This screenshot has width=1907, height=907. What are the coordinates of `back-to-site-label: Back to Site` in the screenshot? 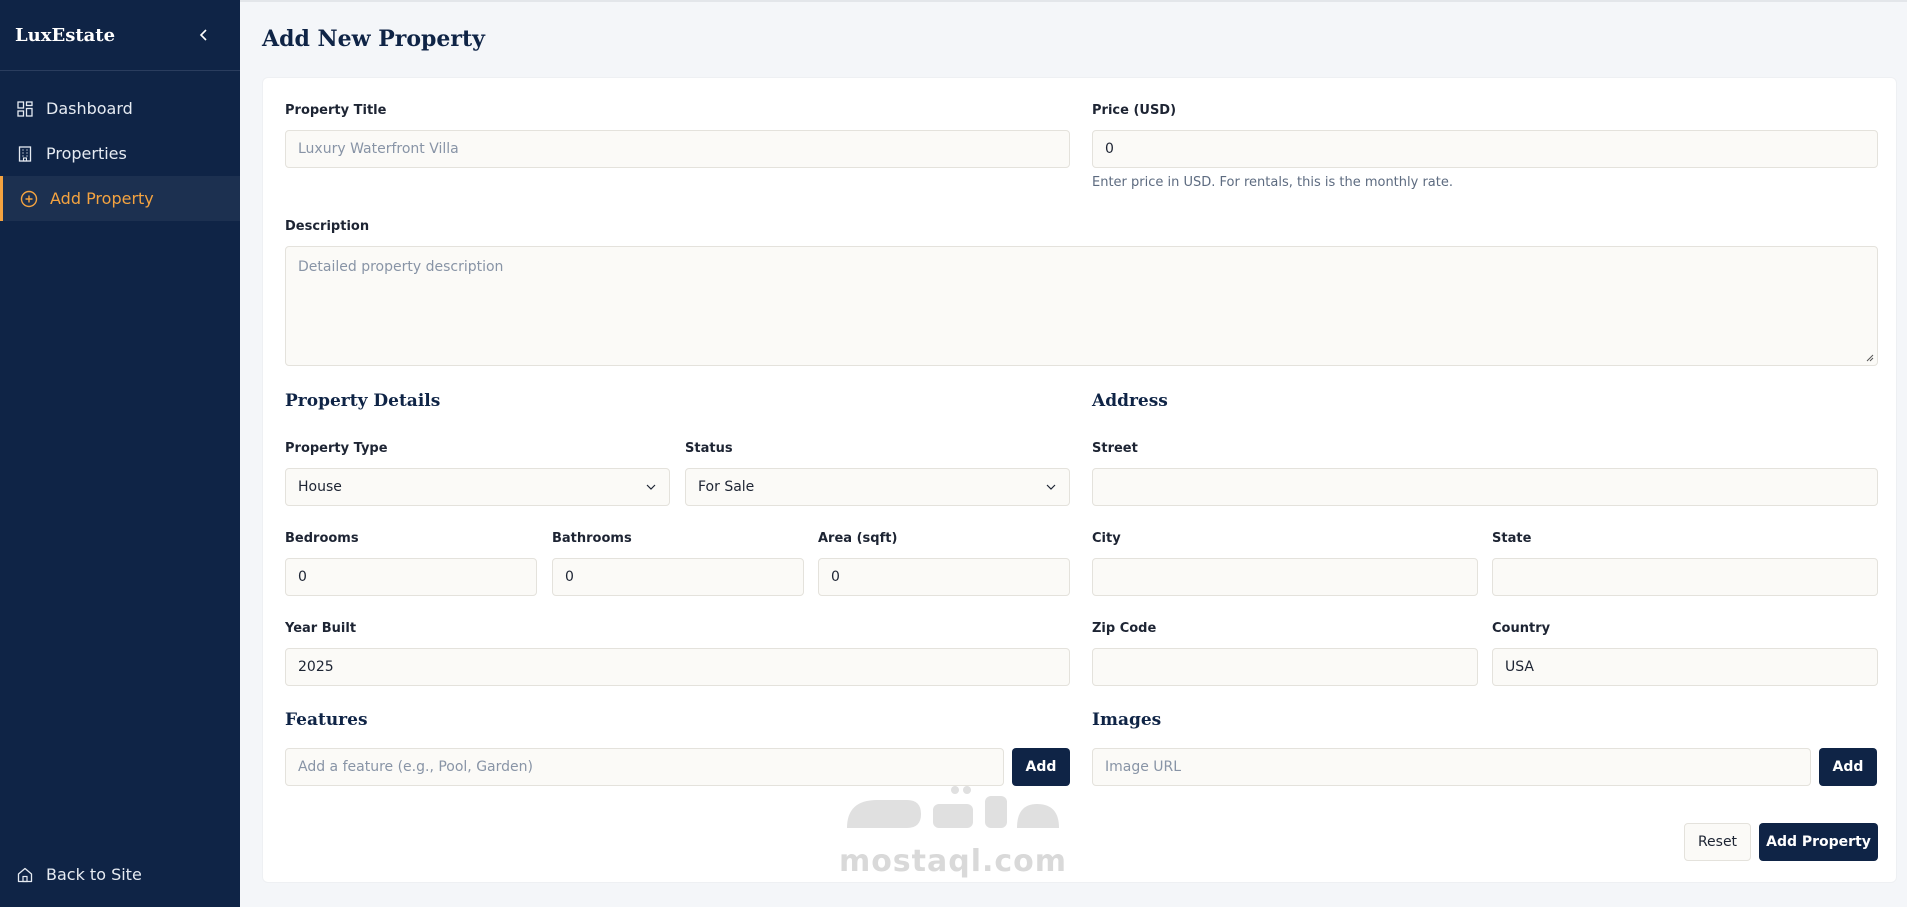 It's located at (94, 874).